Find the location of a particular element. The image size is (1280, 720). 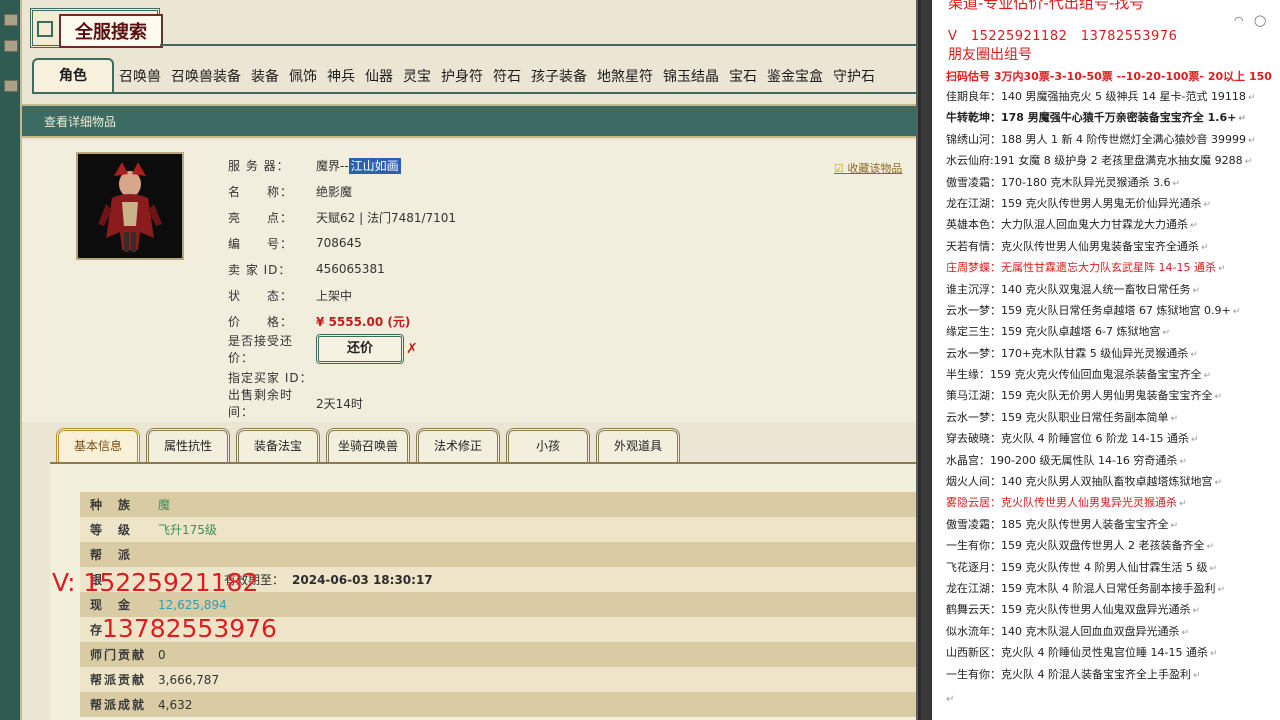

category-tab: 鉴金宝盒 is located at coordinates (795, 77).